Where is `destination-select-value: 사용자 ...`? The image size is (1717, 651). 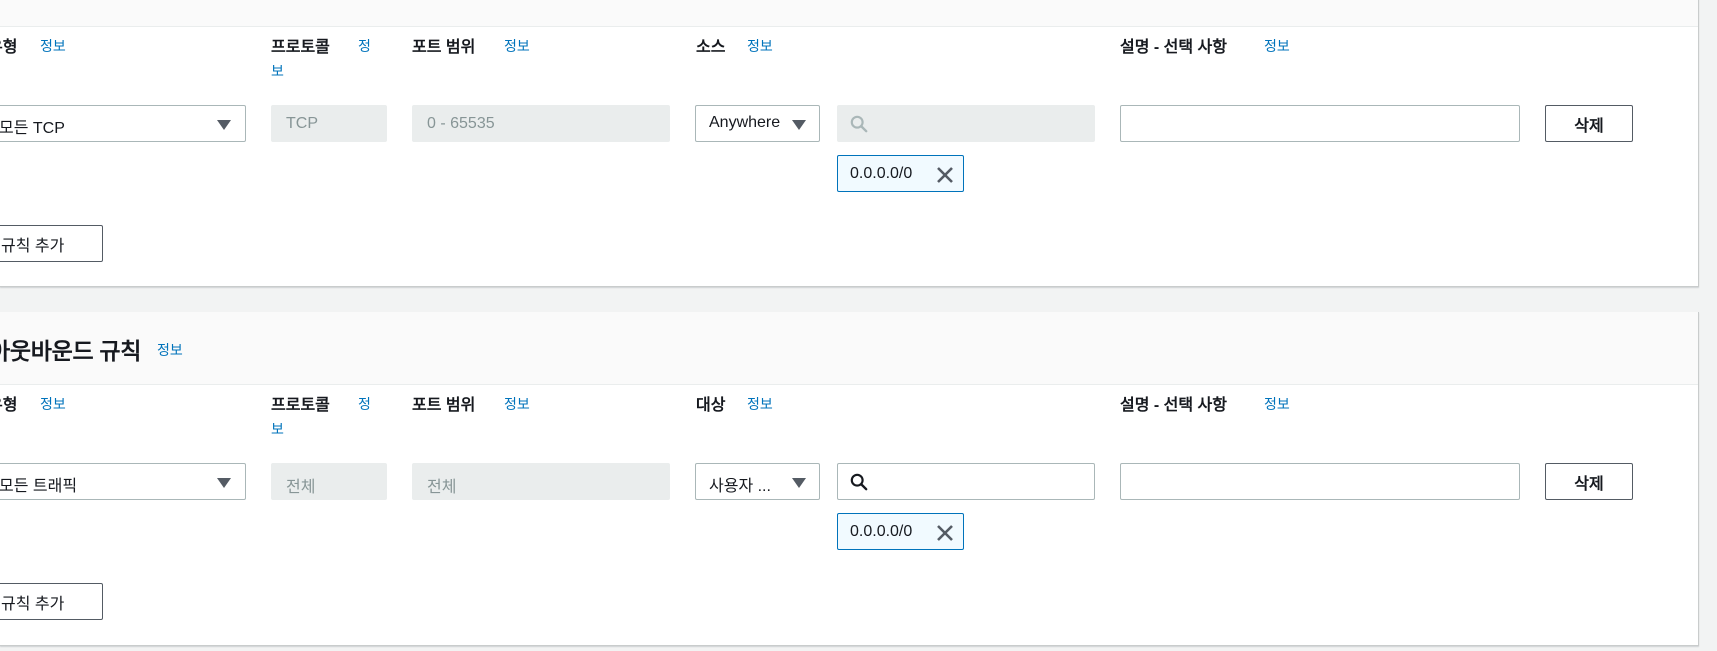
destination-select-value: 사용자 ... is located at coordinates (740, 486).